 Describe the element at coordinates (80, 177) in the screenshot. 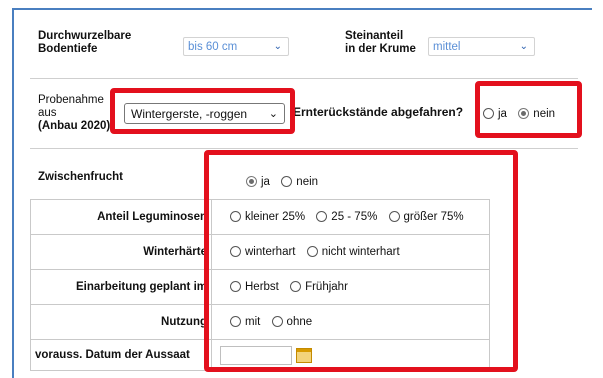

I see `catch-crop-label: Zwischenfrucht` at that location.